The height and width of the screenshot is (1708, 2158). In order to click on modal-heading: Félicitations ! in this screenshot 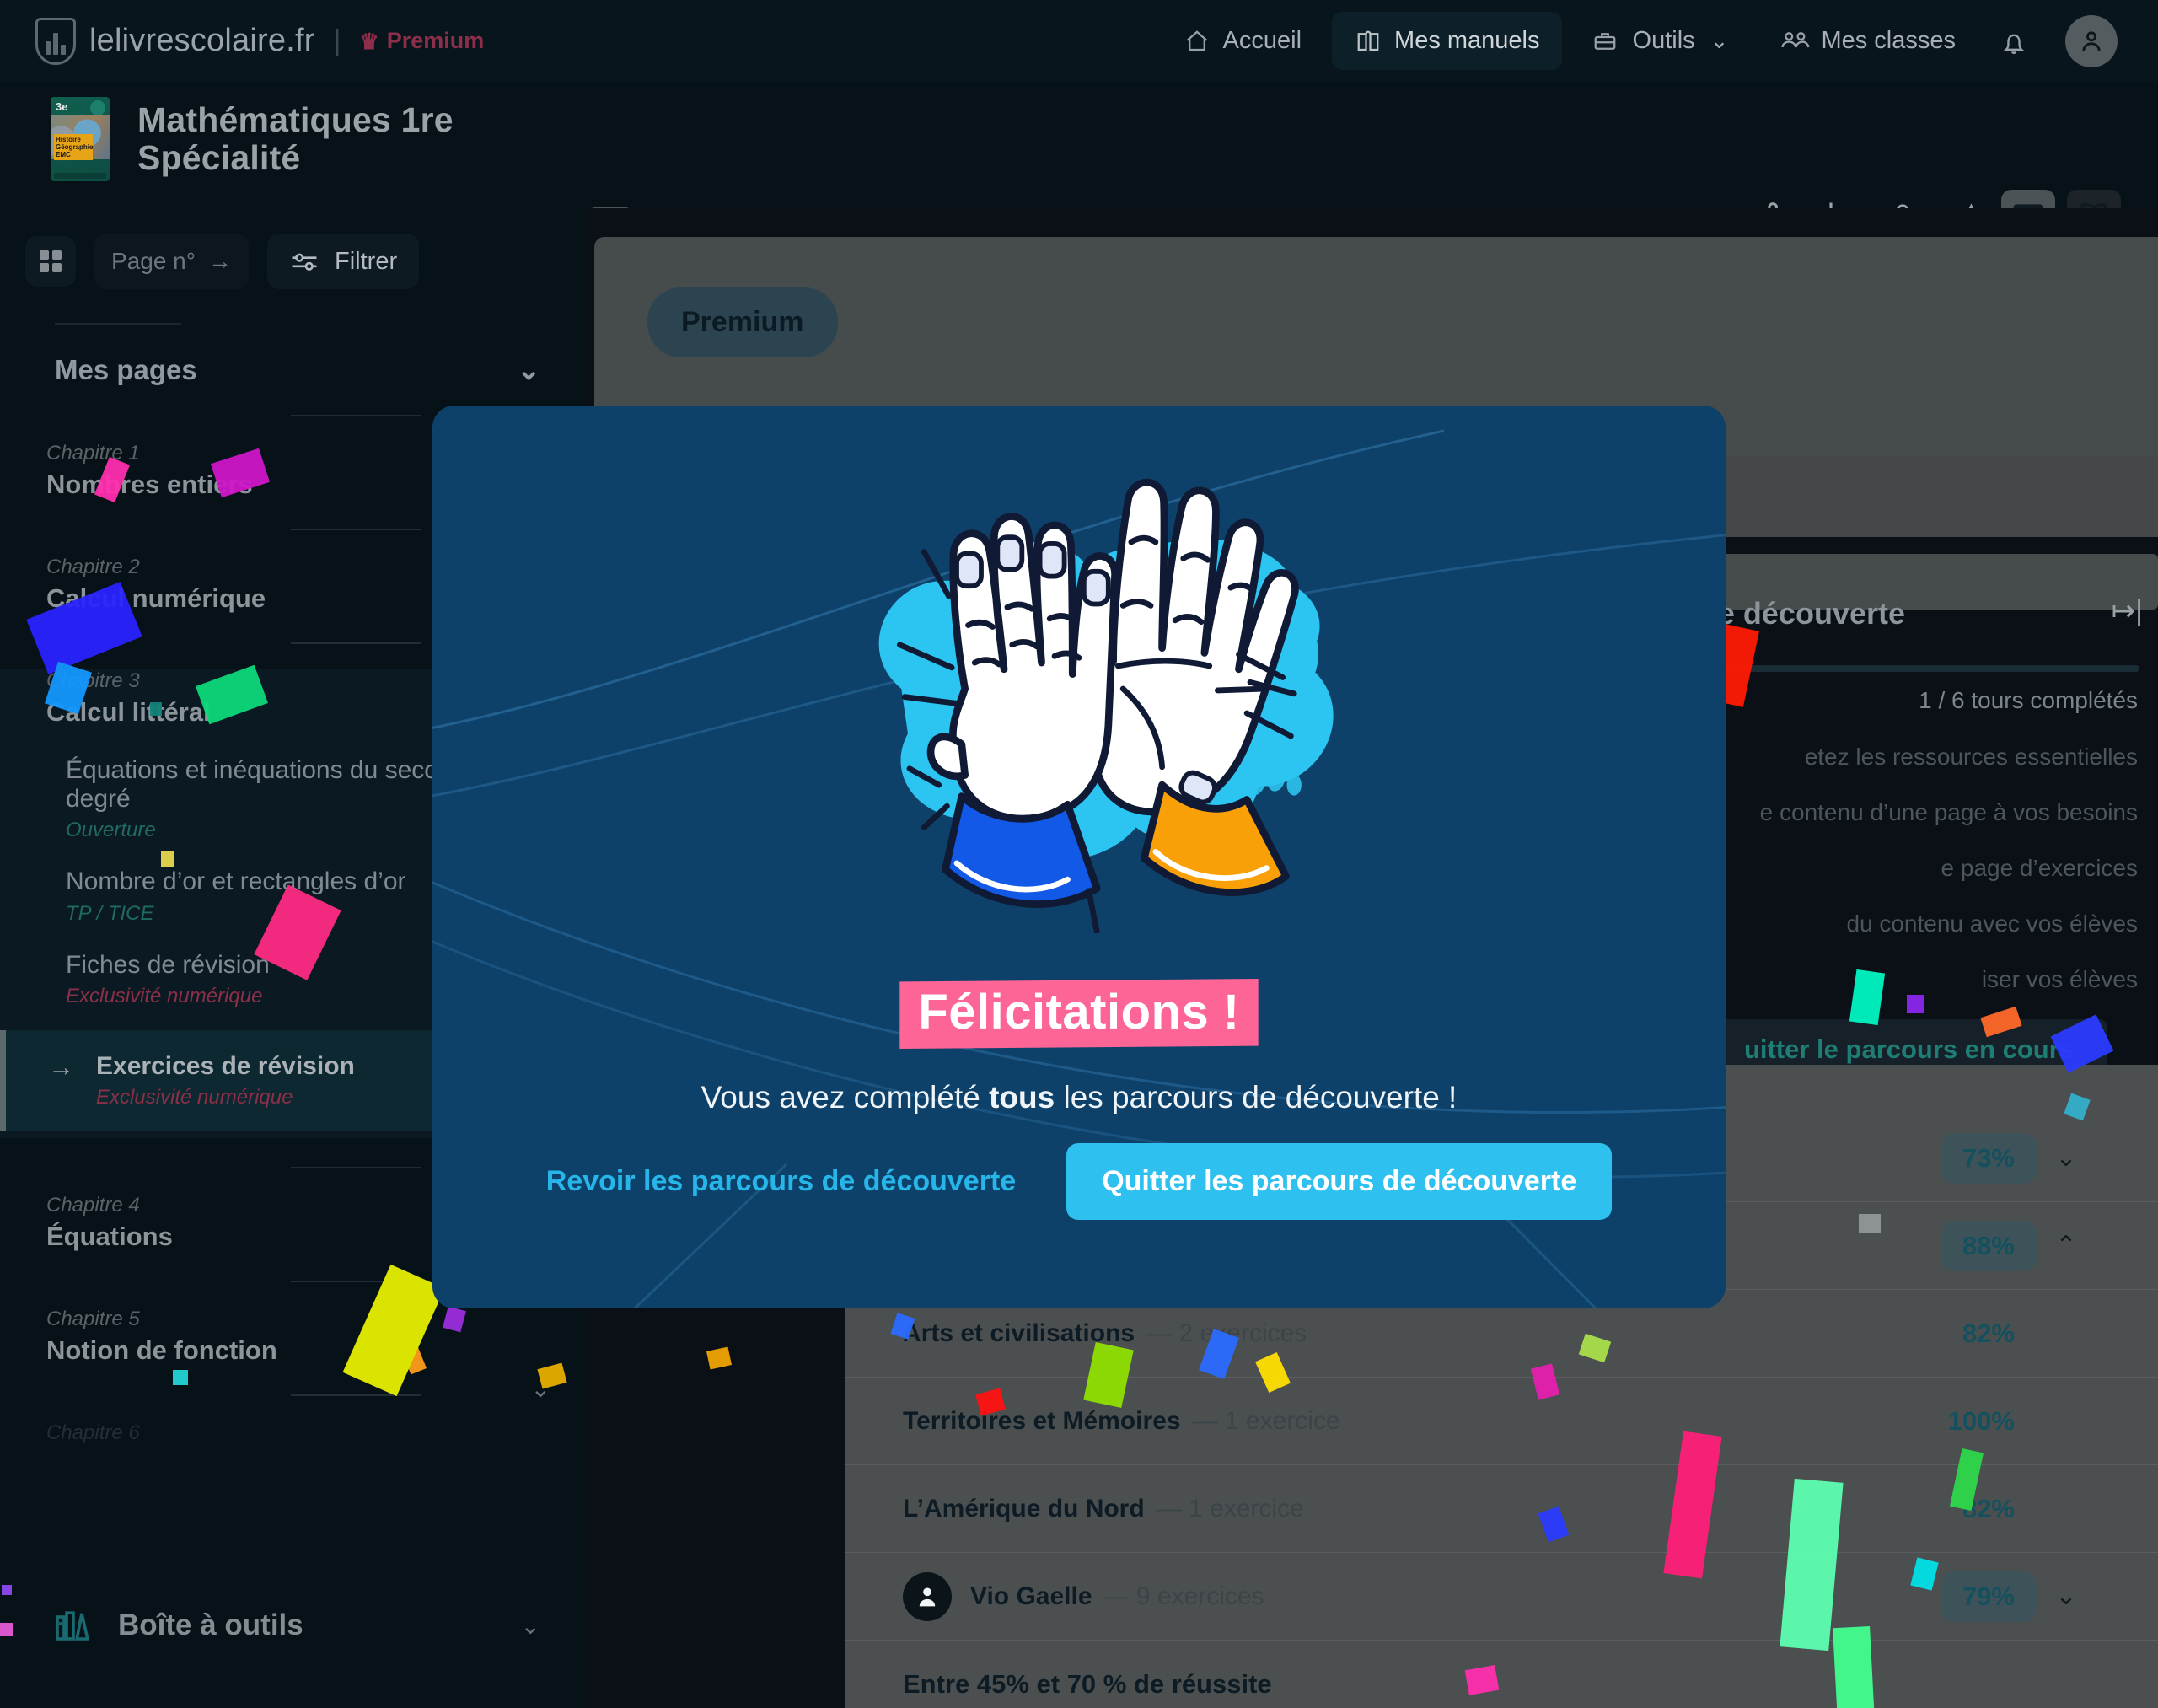, I will do `click(1079, 1014)`.